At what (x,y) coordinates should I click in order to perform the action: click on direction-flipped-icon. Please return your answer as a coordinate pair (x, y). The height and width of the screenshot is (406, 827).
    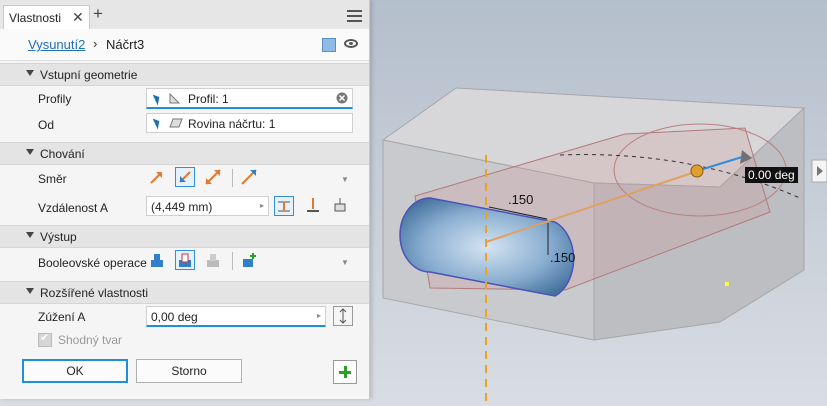
    Looking at the image, I should click on (185, 177).